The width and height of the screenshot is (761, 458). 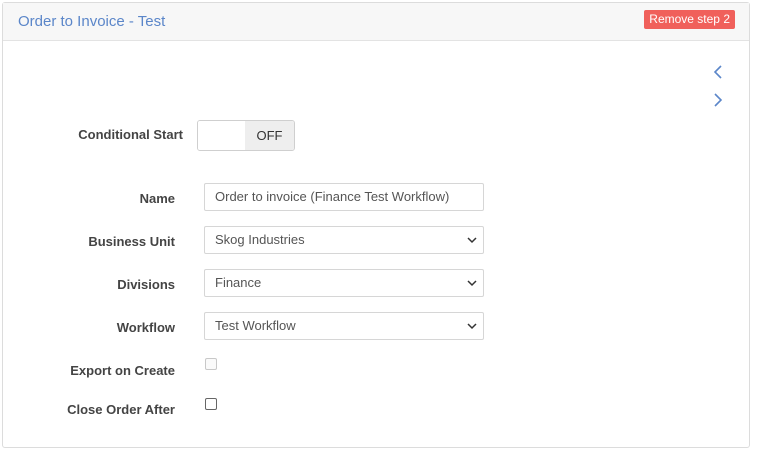 I want to click on close-order-after-checkbox, so click(x=211, y=404).